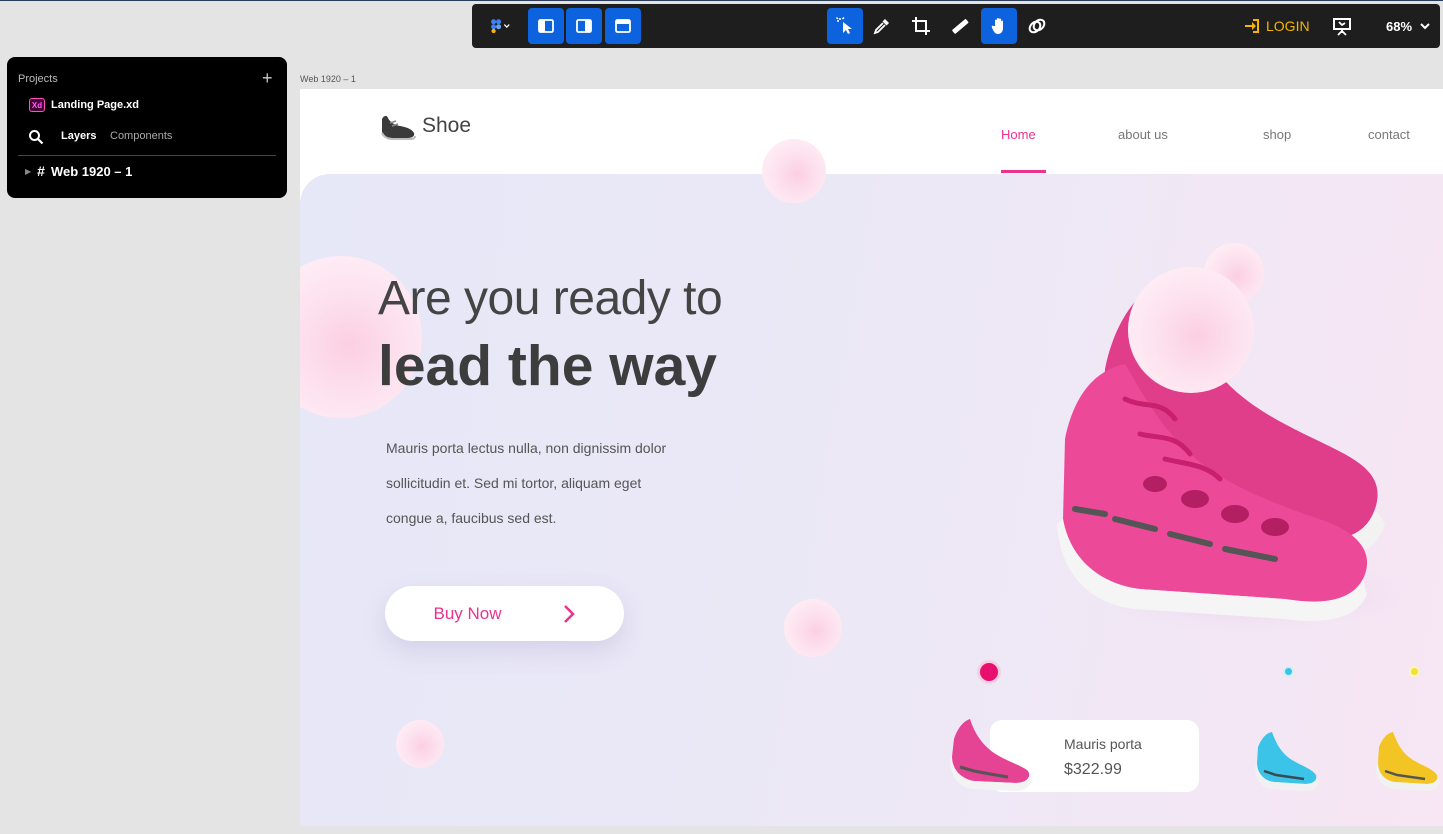  What do you see at coordinates (1408, 758) in the screenshot?
I see `yellow-shoe-thumbnail` at bounding box center [1408, 758].